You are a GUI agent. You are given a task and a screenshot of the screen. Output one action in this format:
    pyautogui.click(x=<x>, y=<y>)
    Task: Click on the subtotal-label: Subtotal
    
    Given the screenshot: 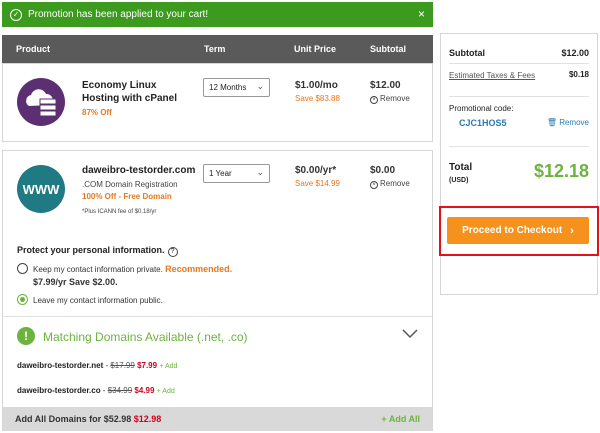 What is the action you would take?
    pyautogui.click(x=467, y=53)
    